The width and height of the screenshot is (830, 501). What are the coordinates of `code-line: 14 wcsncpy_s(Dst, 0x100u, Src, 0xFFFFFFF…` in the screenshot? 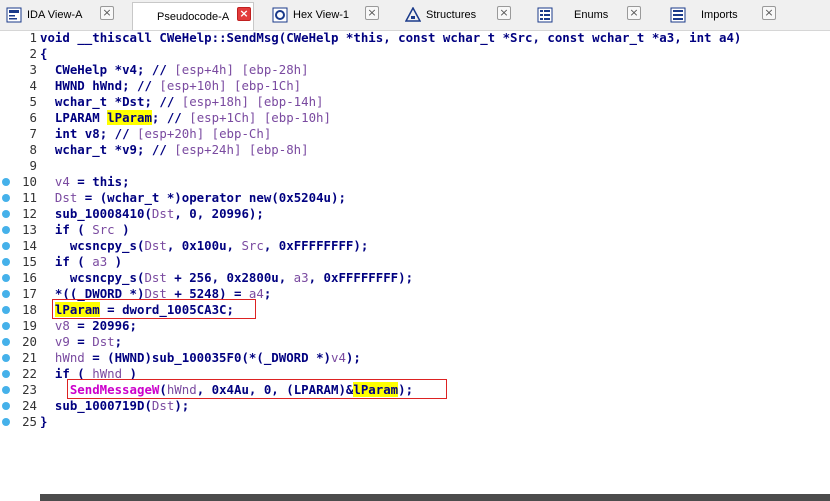 It's located at (415, 246).